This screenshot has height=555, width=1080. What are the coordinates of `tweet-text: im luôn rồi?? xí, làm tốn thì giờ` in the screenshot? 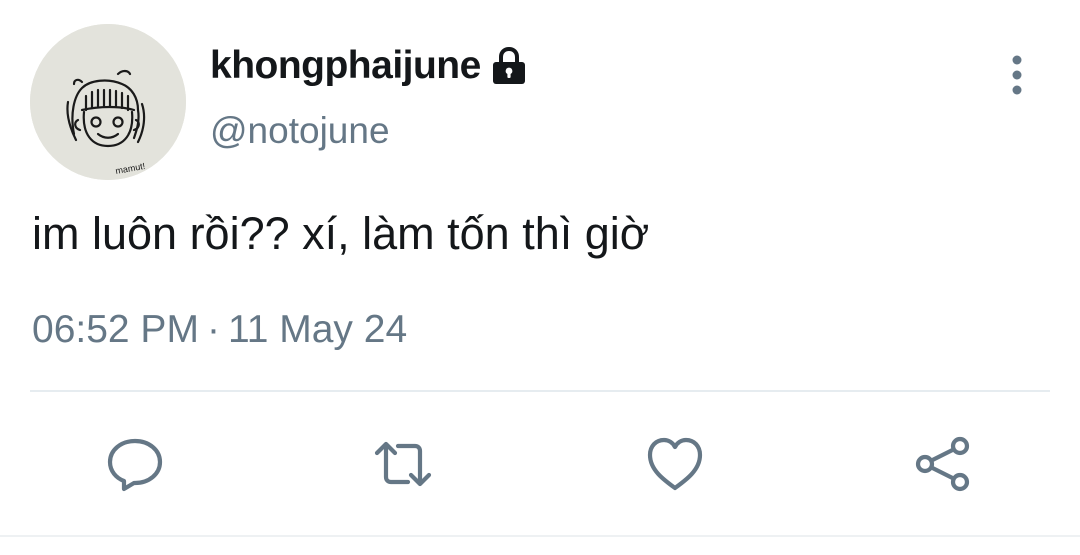 It's located at (341, 233).